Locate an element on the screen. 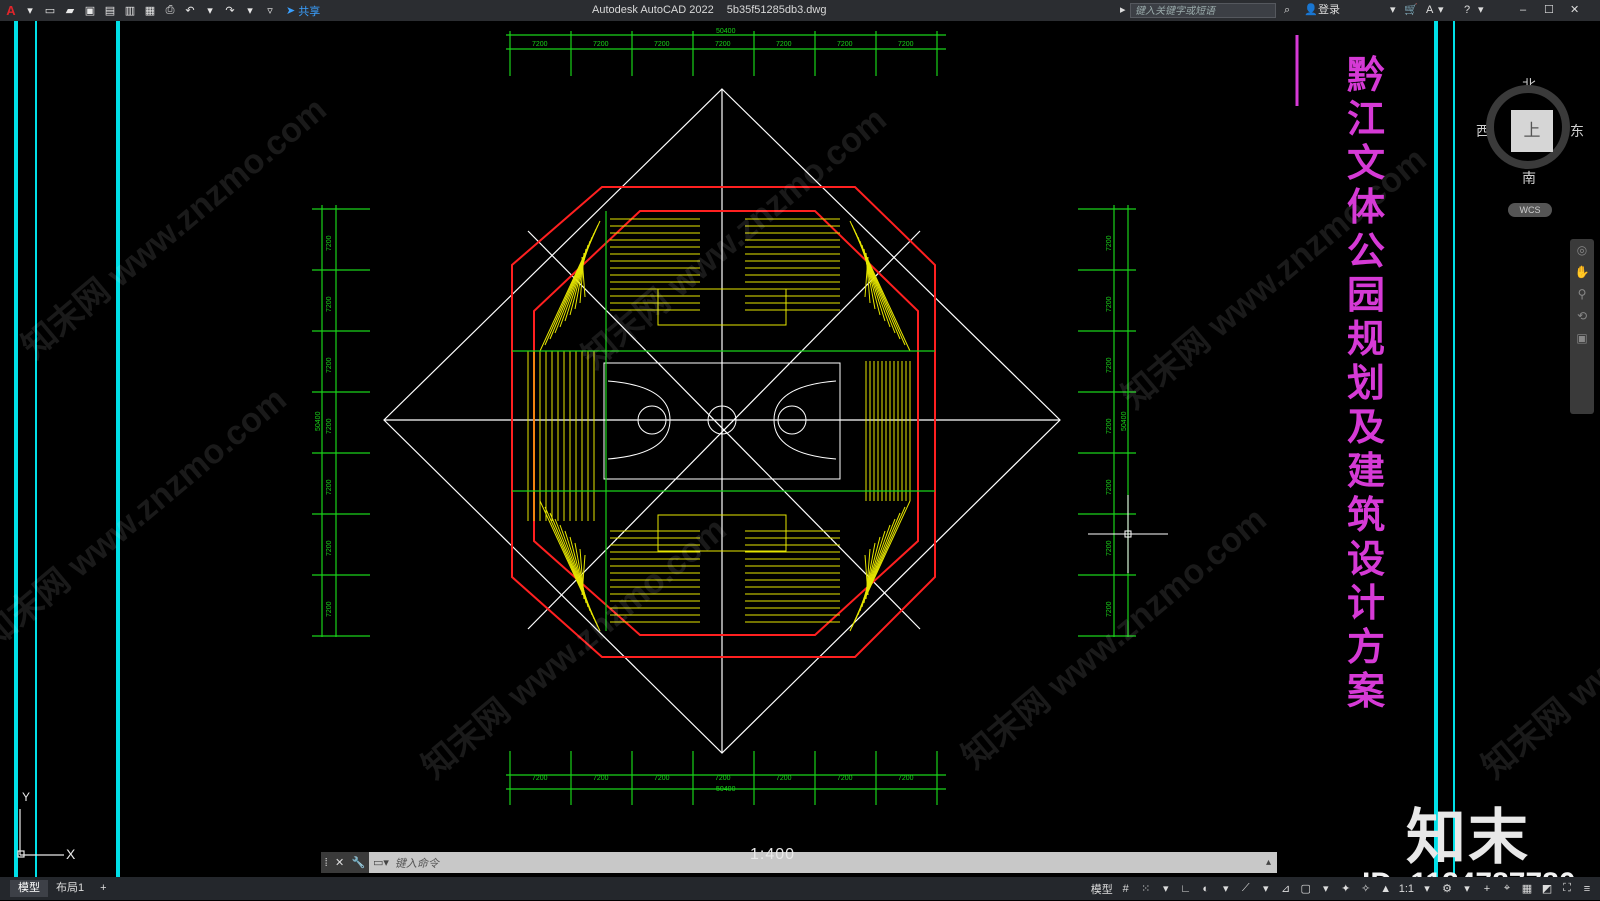 This screenshot has height=901, width=1600. share-button: ➤ 共享 is located at coordinates (303, 11).